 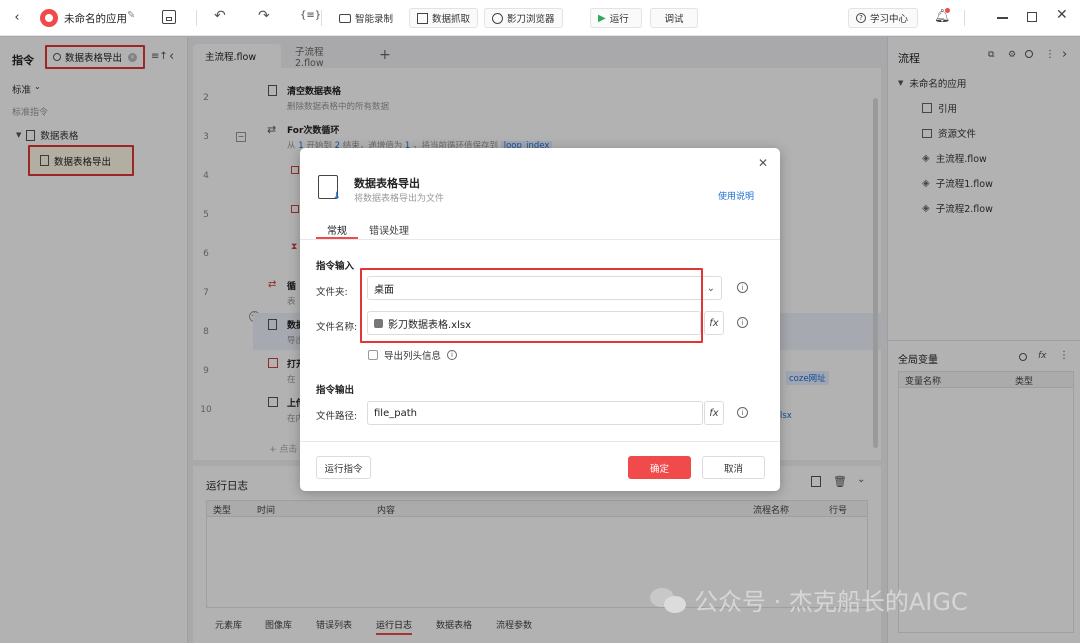 I want to click on dialog-subtitle: 将数据表格导出为文件, so click(x=399, y=199).